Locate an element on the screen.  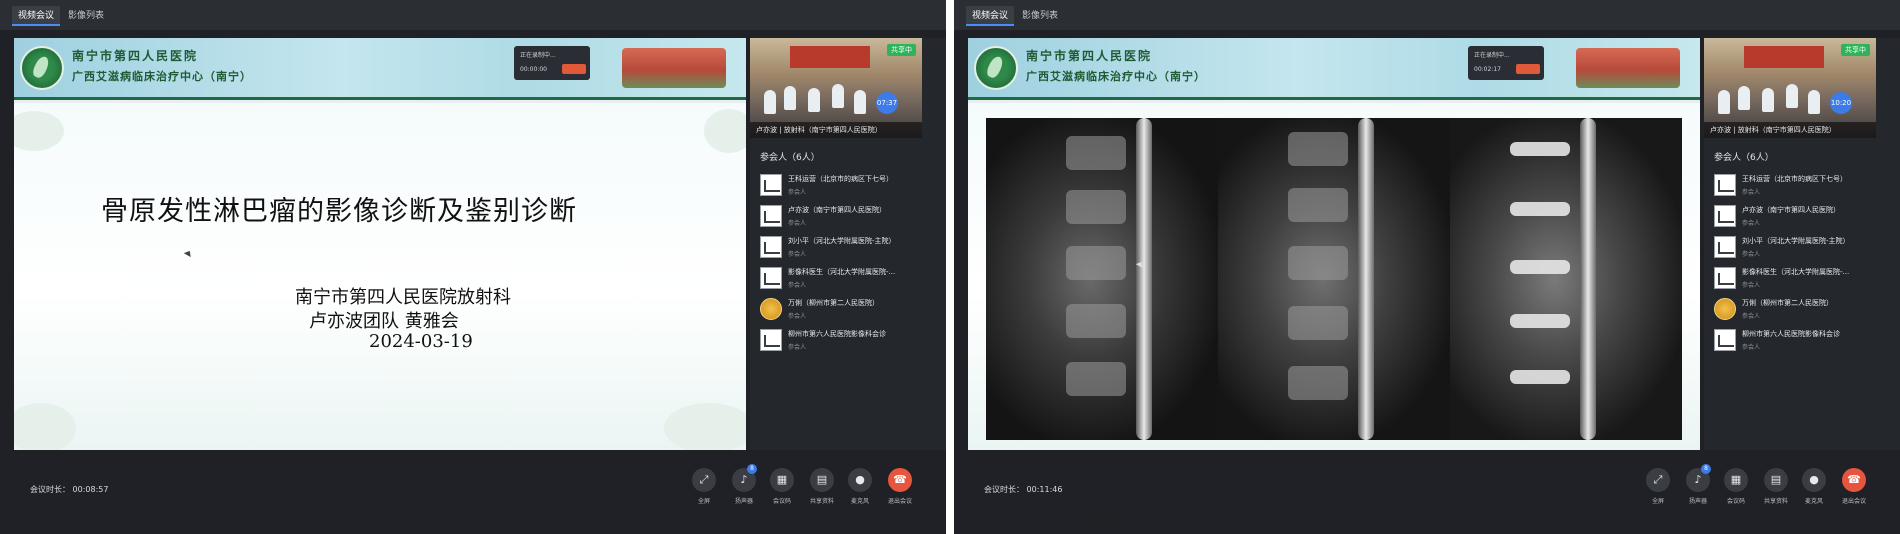
fullscreen-icon: ⤢ is located at coordinates (1658, 480).